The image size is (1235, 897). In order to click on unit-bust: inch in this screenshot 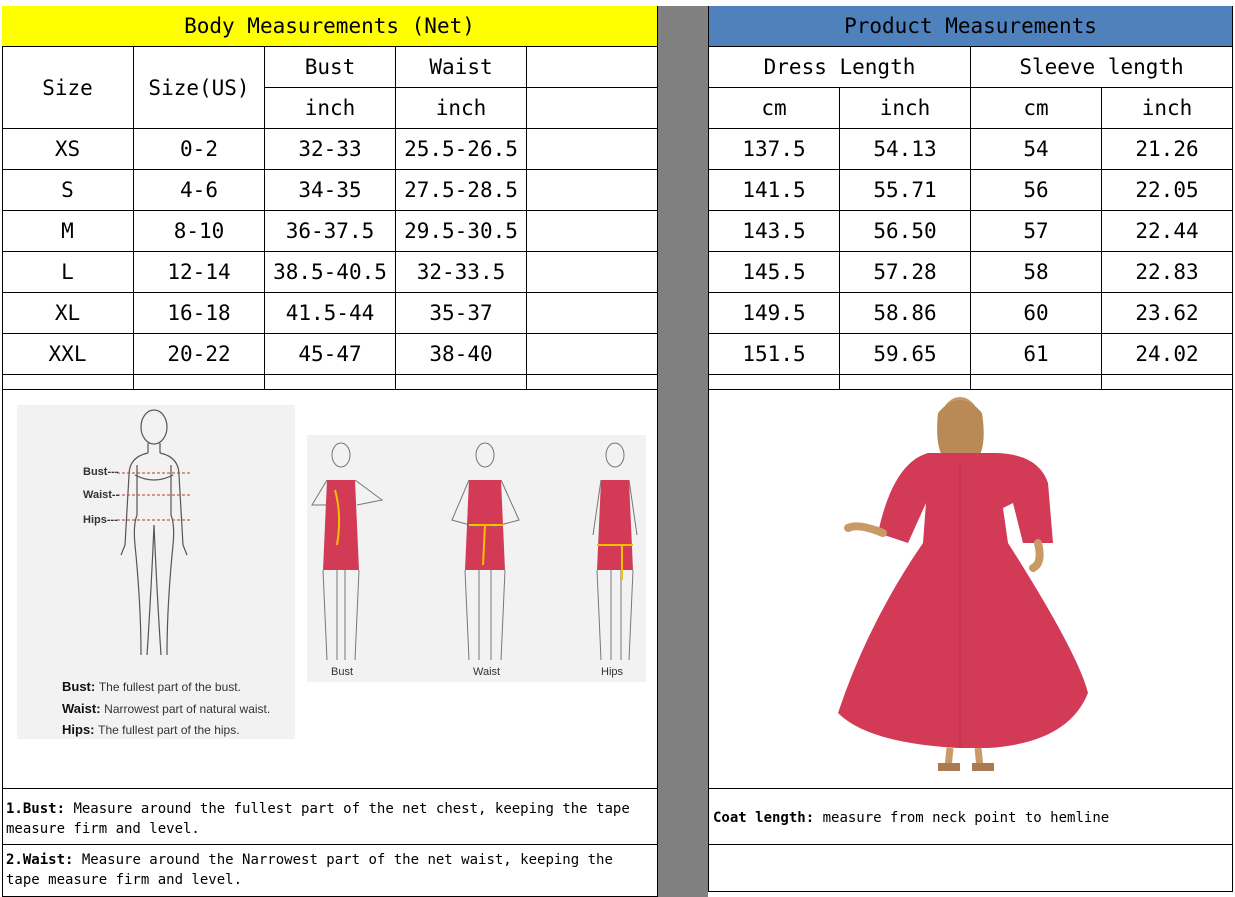, I will do `click(330, 108)`.